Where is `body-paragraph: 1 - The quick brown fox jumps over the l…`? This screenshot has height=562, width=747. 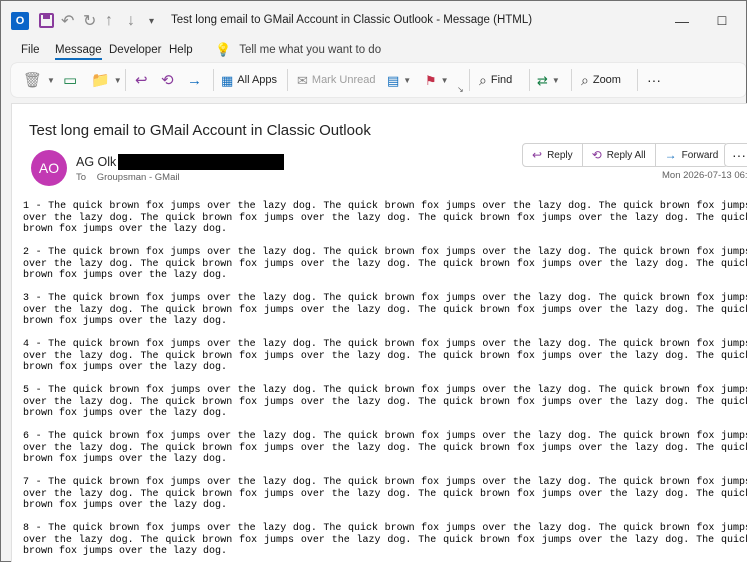 body-paragraph: 1 - The quick brown fox jumps over the l… is located at coordinates (385, 218).